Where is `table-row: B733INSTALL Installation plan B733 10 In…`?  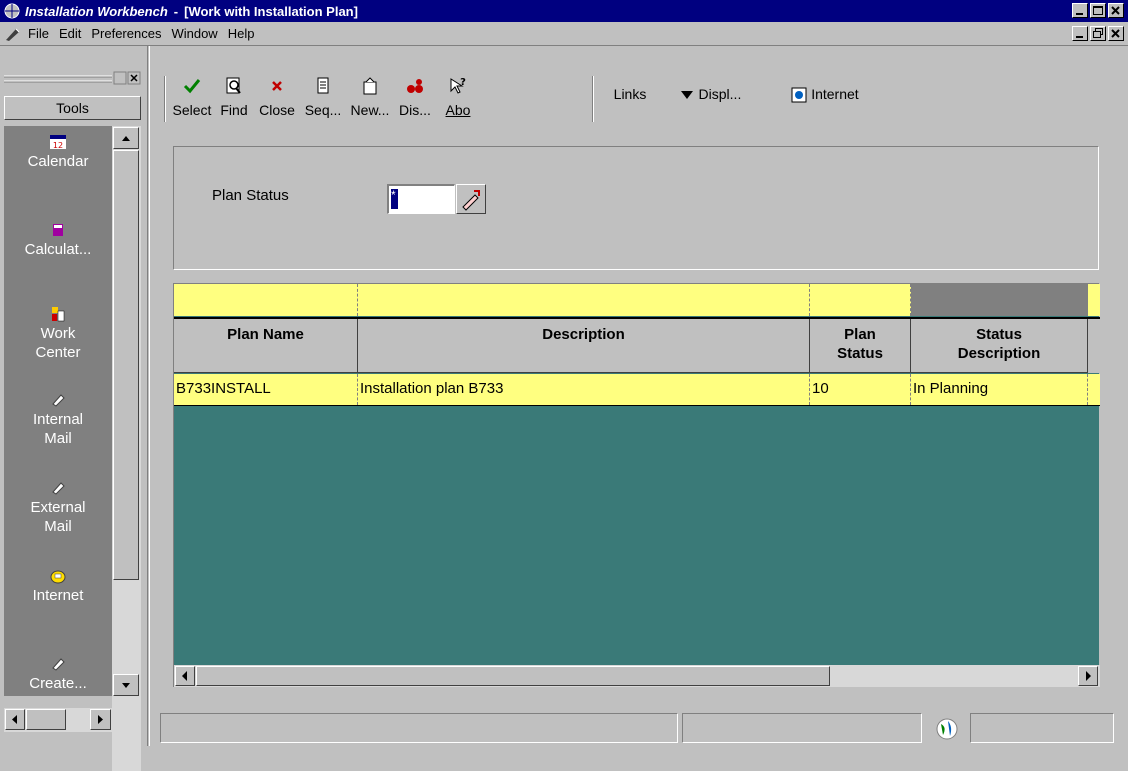 table-row: B733INSTALL Installation plan B733 10 In… is located at coordinates (637, 390).